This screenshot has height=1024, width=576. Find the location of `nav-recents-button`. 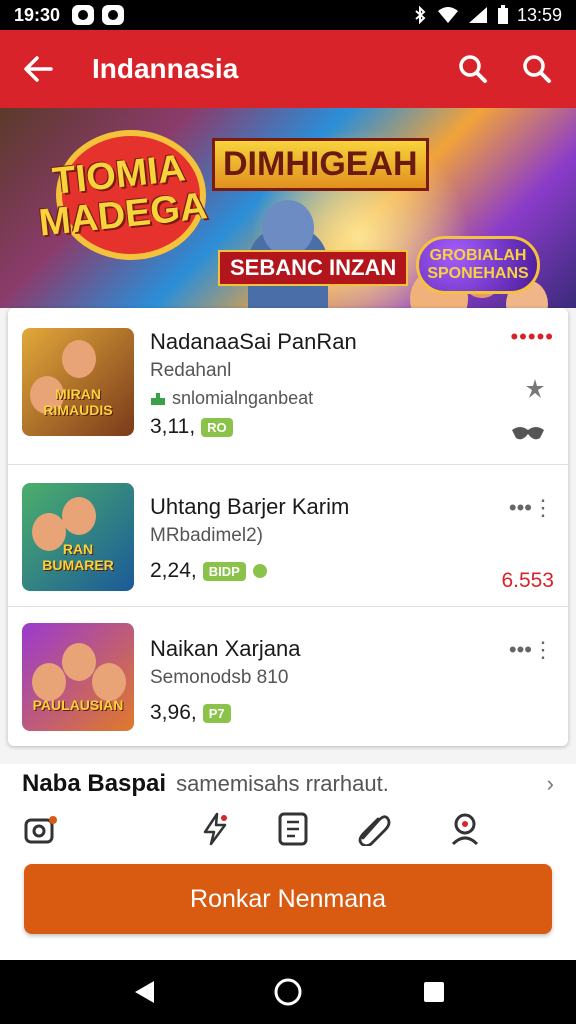

nav-recents-button is located at coordinates (434, 992).